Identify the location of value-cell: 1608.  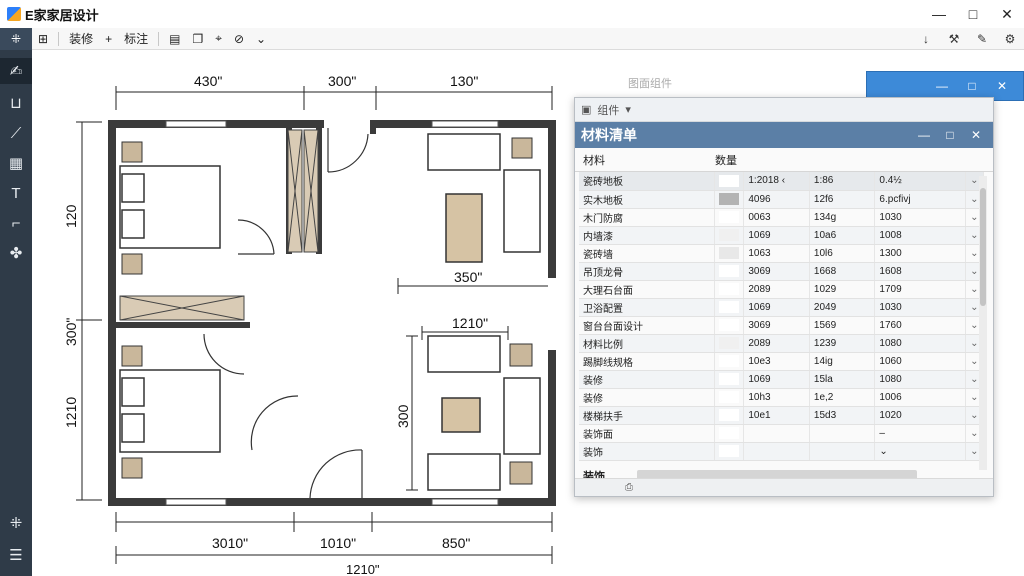
(920, 271).